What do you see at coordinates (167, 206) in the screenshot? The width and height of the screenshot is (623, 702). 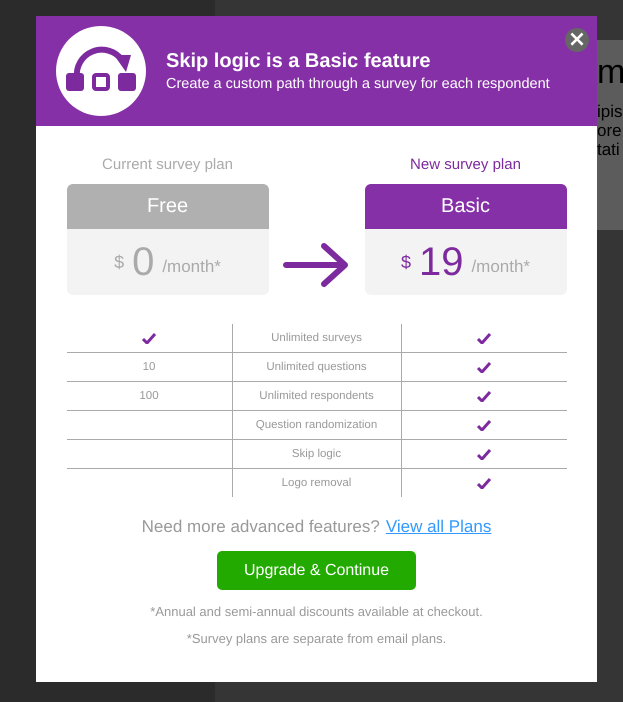 I see `plan-name: Free` at bounding box center [167, 206].